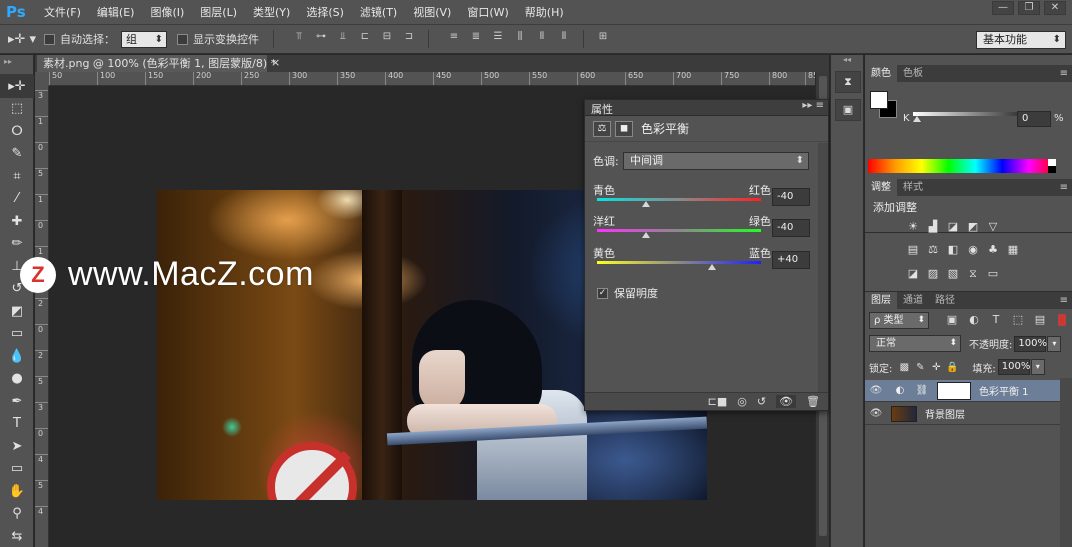 Image resolution: width=1072 pixels, height=547 pixels. Describe the element at coordinates (1037, 367) in the screenshot. I see `fill-arrow-icon: ▾` at that location.